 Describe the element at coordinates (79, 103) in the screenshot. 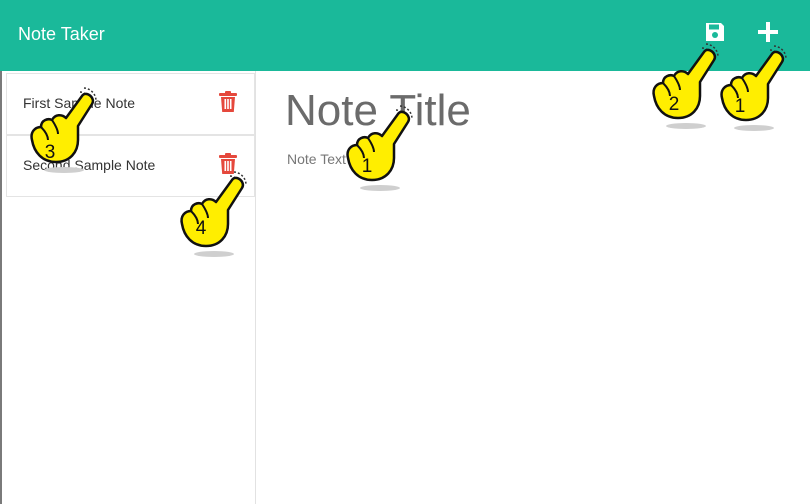

I see `note-title: First Sample Note` at that location.